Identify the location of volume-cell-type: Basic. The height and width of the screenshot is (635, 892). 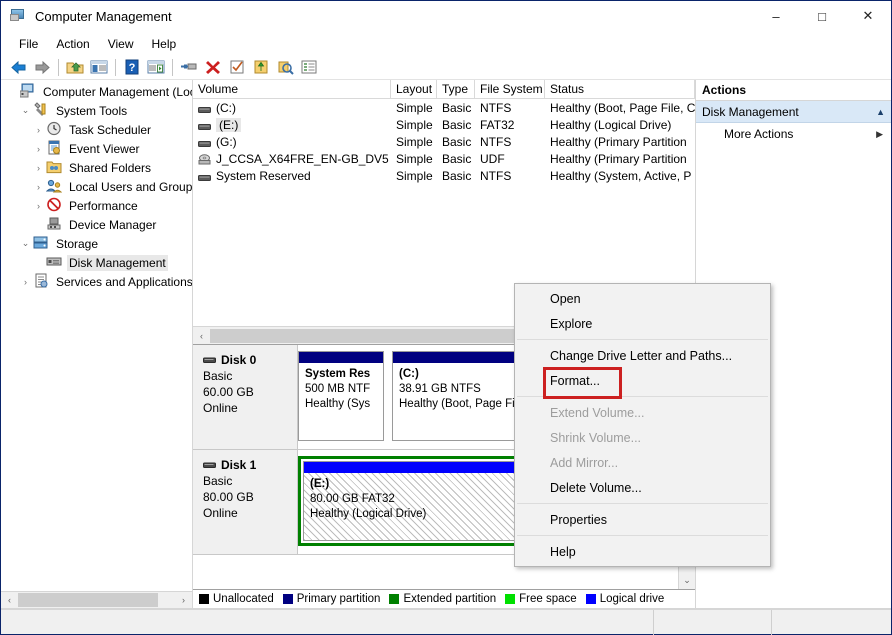
(457, 107).